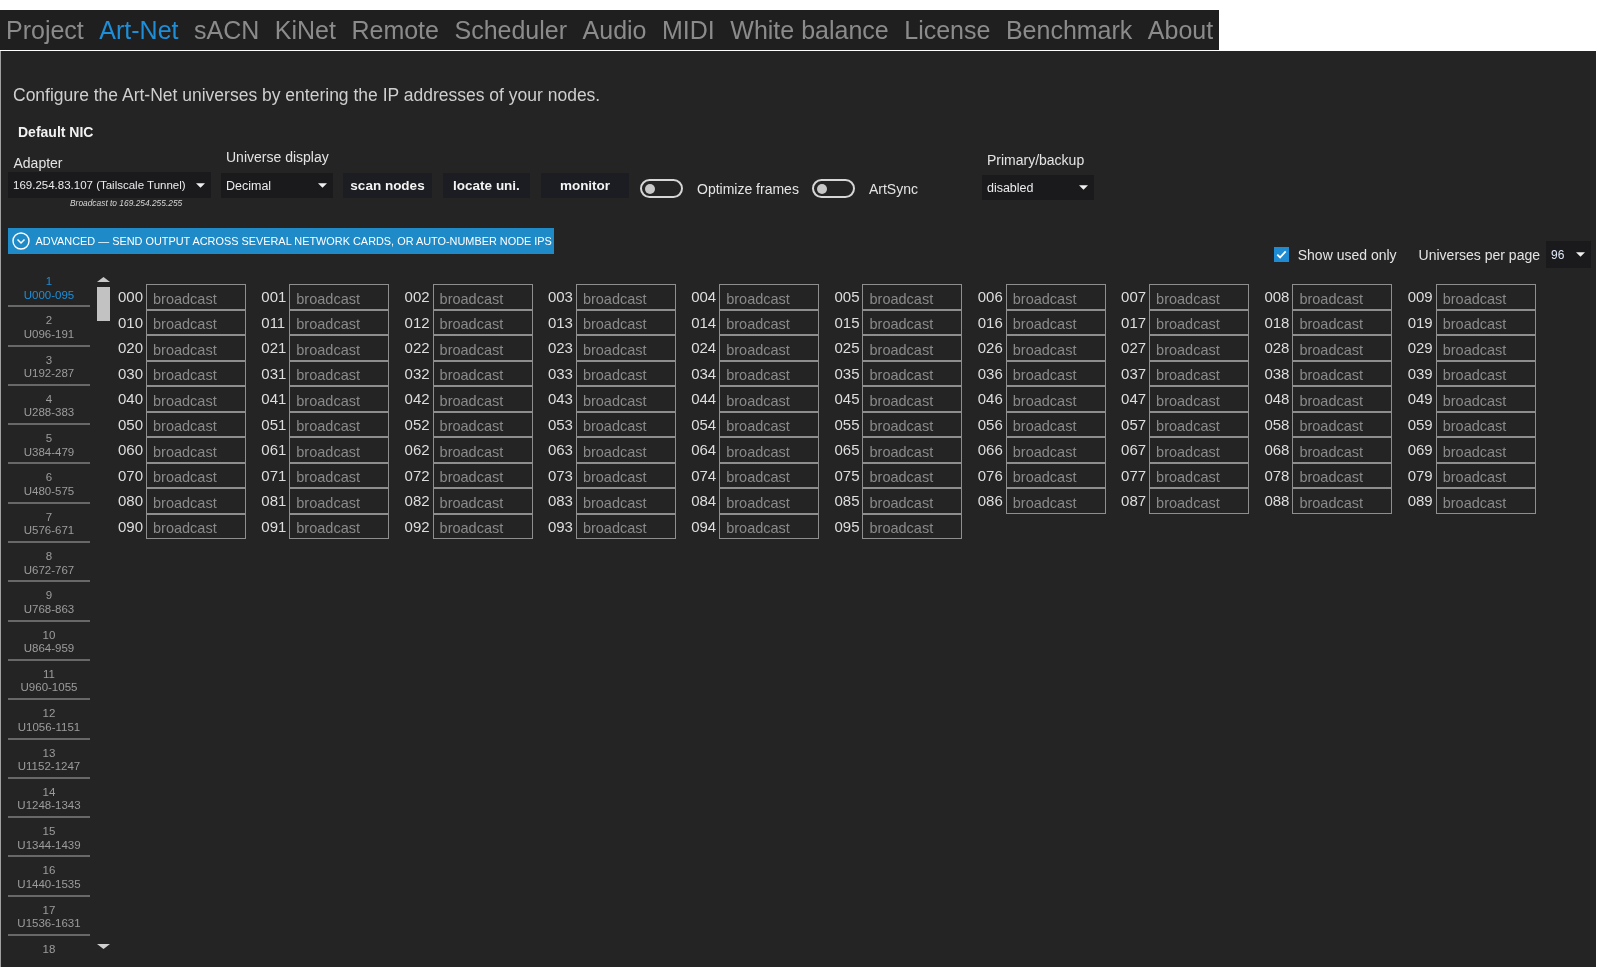  I want to click on page-tab: 3 U192-287, so click(49, 366).